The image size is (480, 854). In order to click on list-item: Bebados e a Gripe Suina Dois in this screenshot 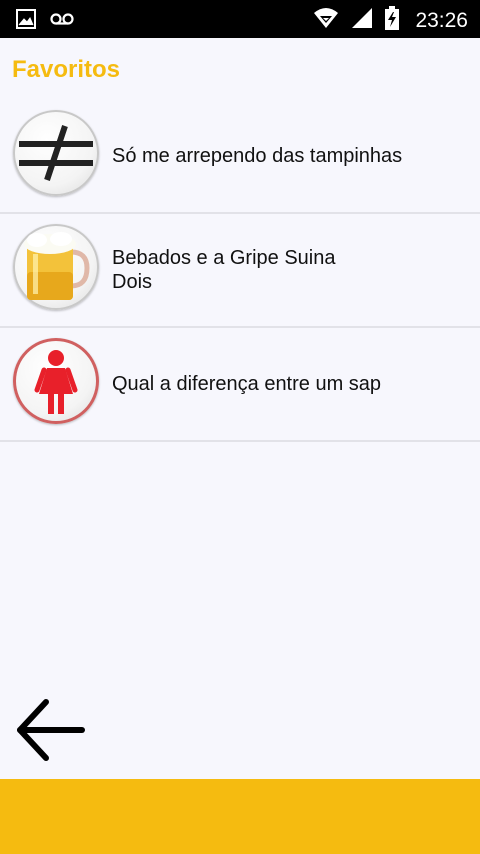, I will do `click(240, 271)`.